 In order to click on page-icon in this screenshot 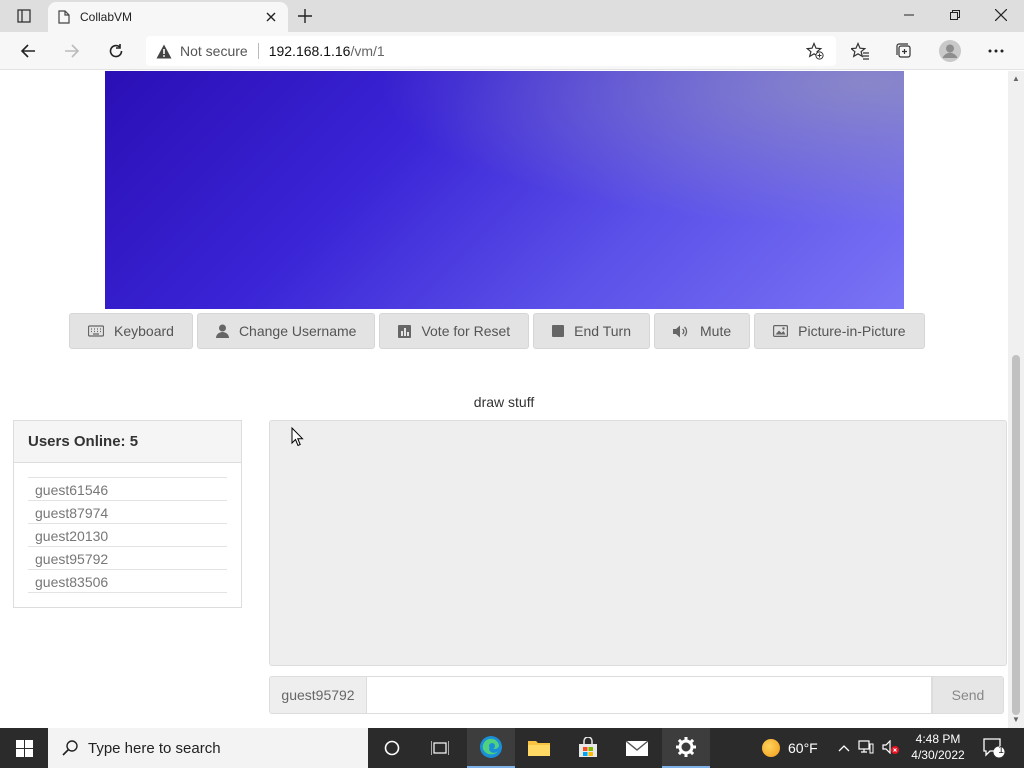, I will do `click(64, 17)`.